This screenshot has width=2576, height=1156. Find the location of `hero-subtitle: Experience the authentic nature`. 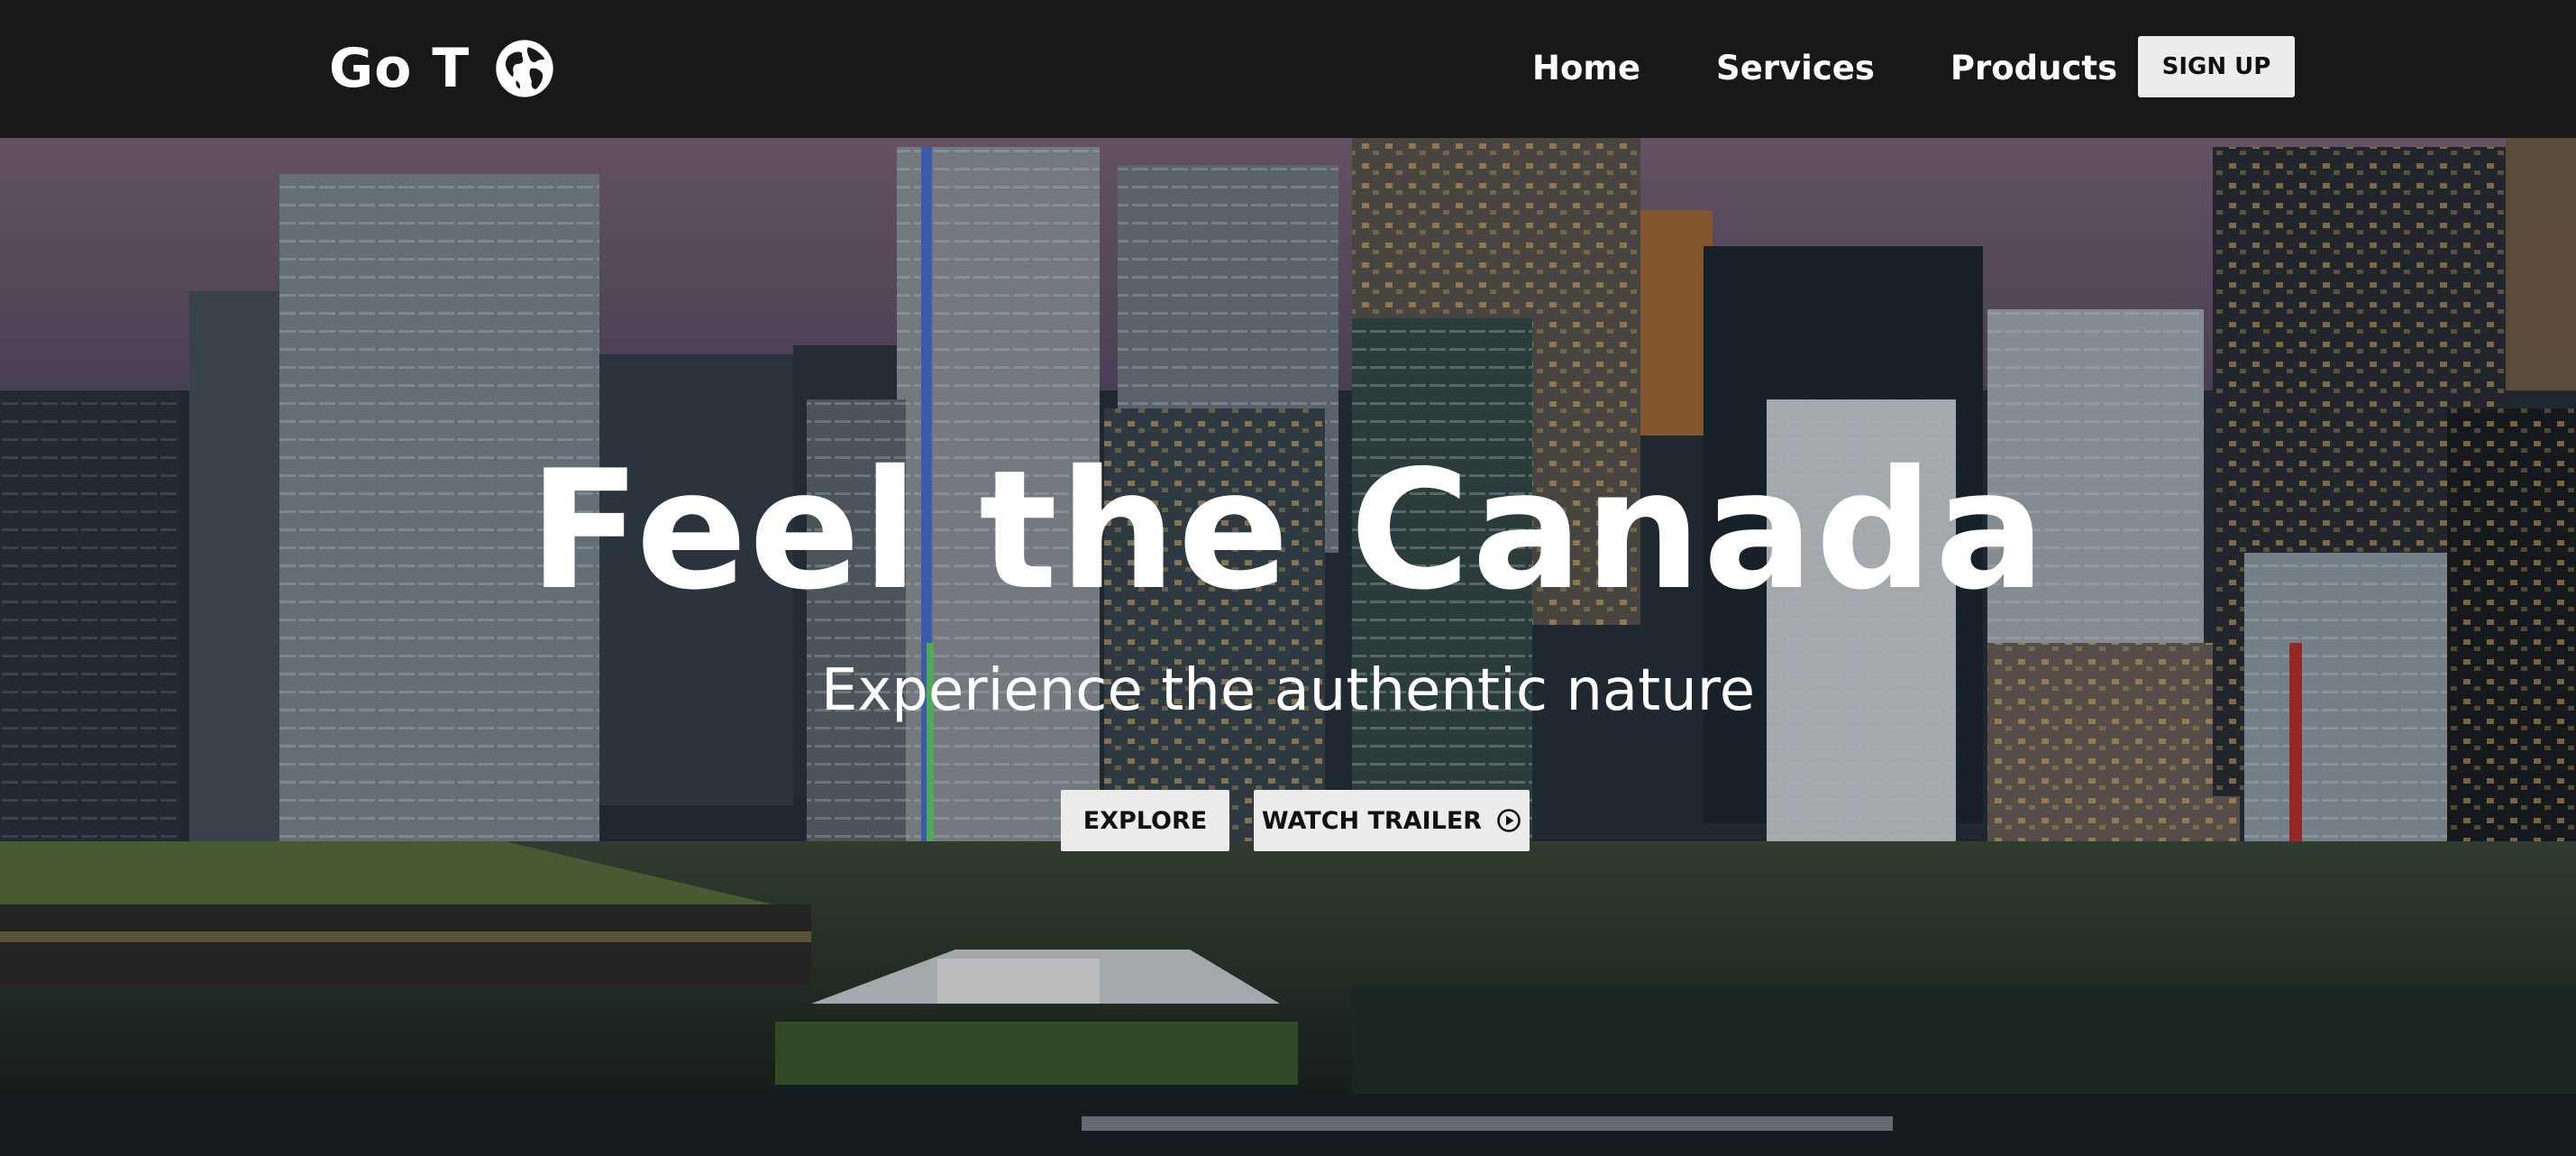

hero-subtitle: Experience the authentic nature is located at coordinates (1288, 690).